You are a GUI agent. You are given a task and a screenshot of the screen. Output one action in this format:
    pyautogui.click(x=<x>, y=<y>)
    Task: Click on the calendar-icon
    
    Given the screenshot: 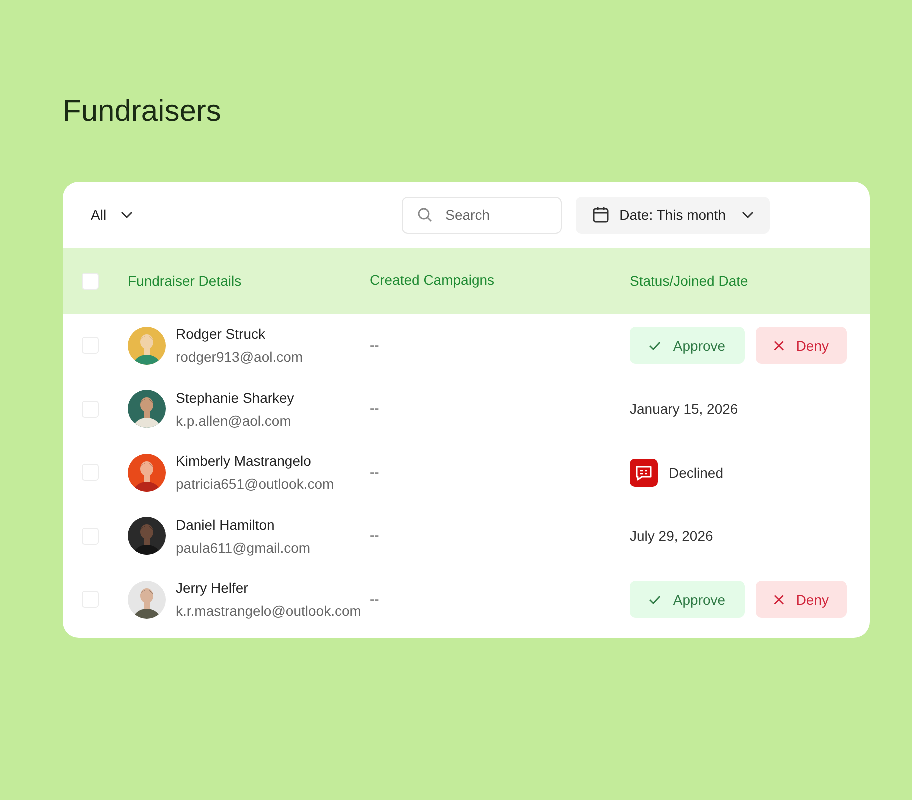 What is the action you would take?
    pyautogui.click(x=601, y=215)
    